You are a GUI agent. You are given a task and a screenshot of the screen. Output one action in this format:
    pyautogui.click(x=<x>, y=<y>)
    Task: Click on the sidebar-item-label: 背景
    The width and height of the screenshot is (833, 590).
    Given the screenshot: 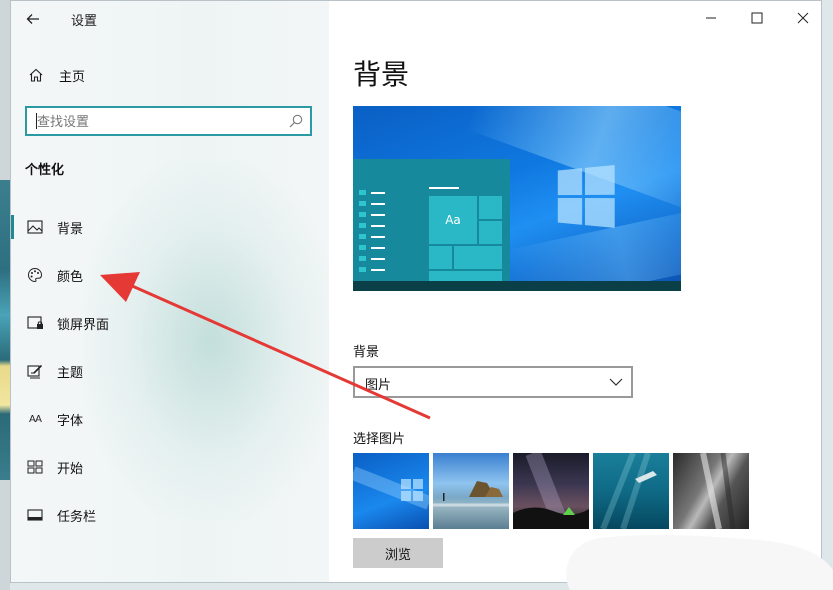 What is the action you would take?
    pyautogui.click(x=70, y=229)
    